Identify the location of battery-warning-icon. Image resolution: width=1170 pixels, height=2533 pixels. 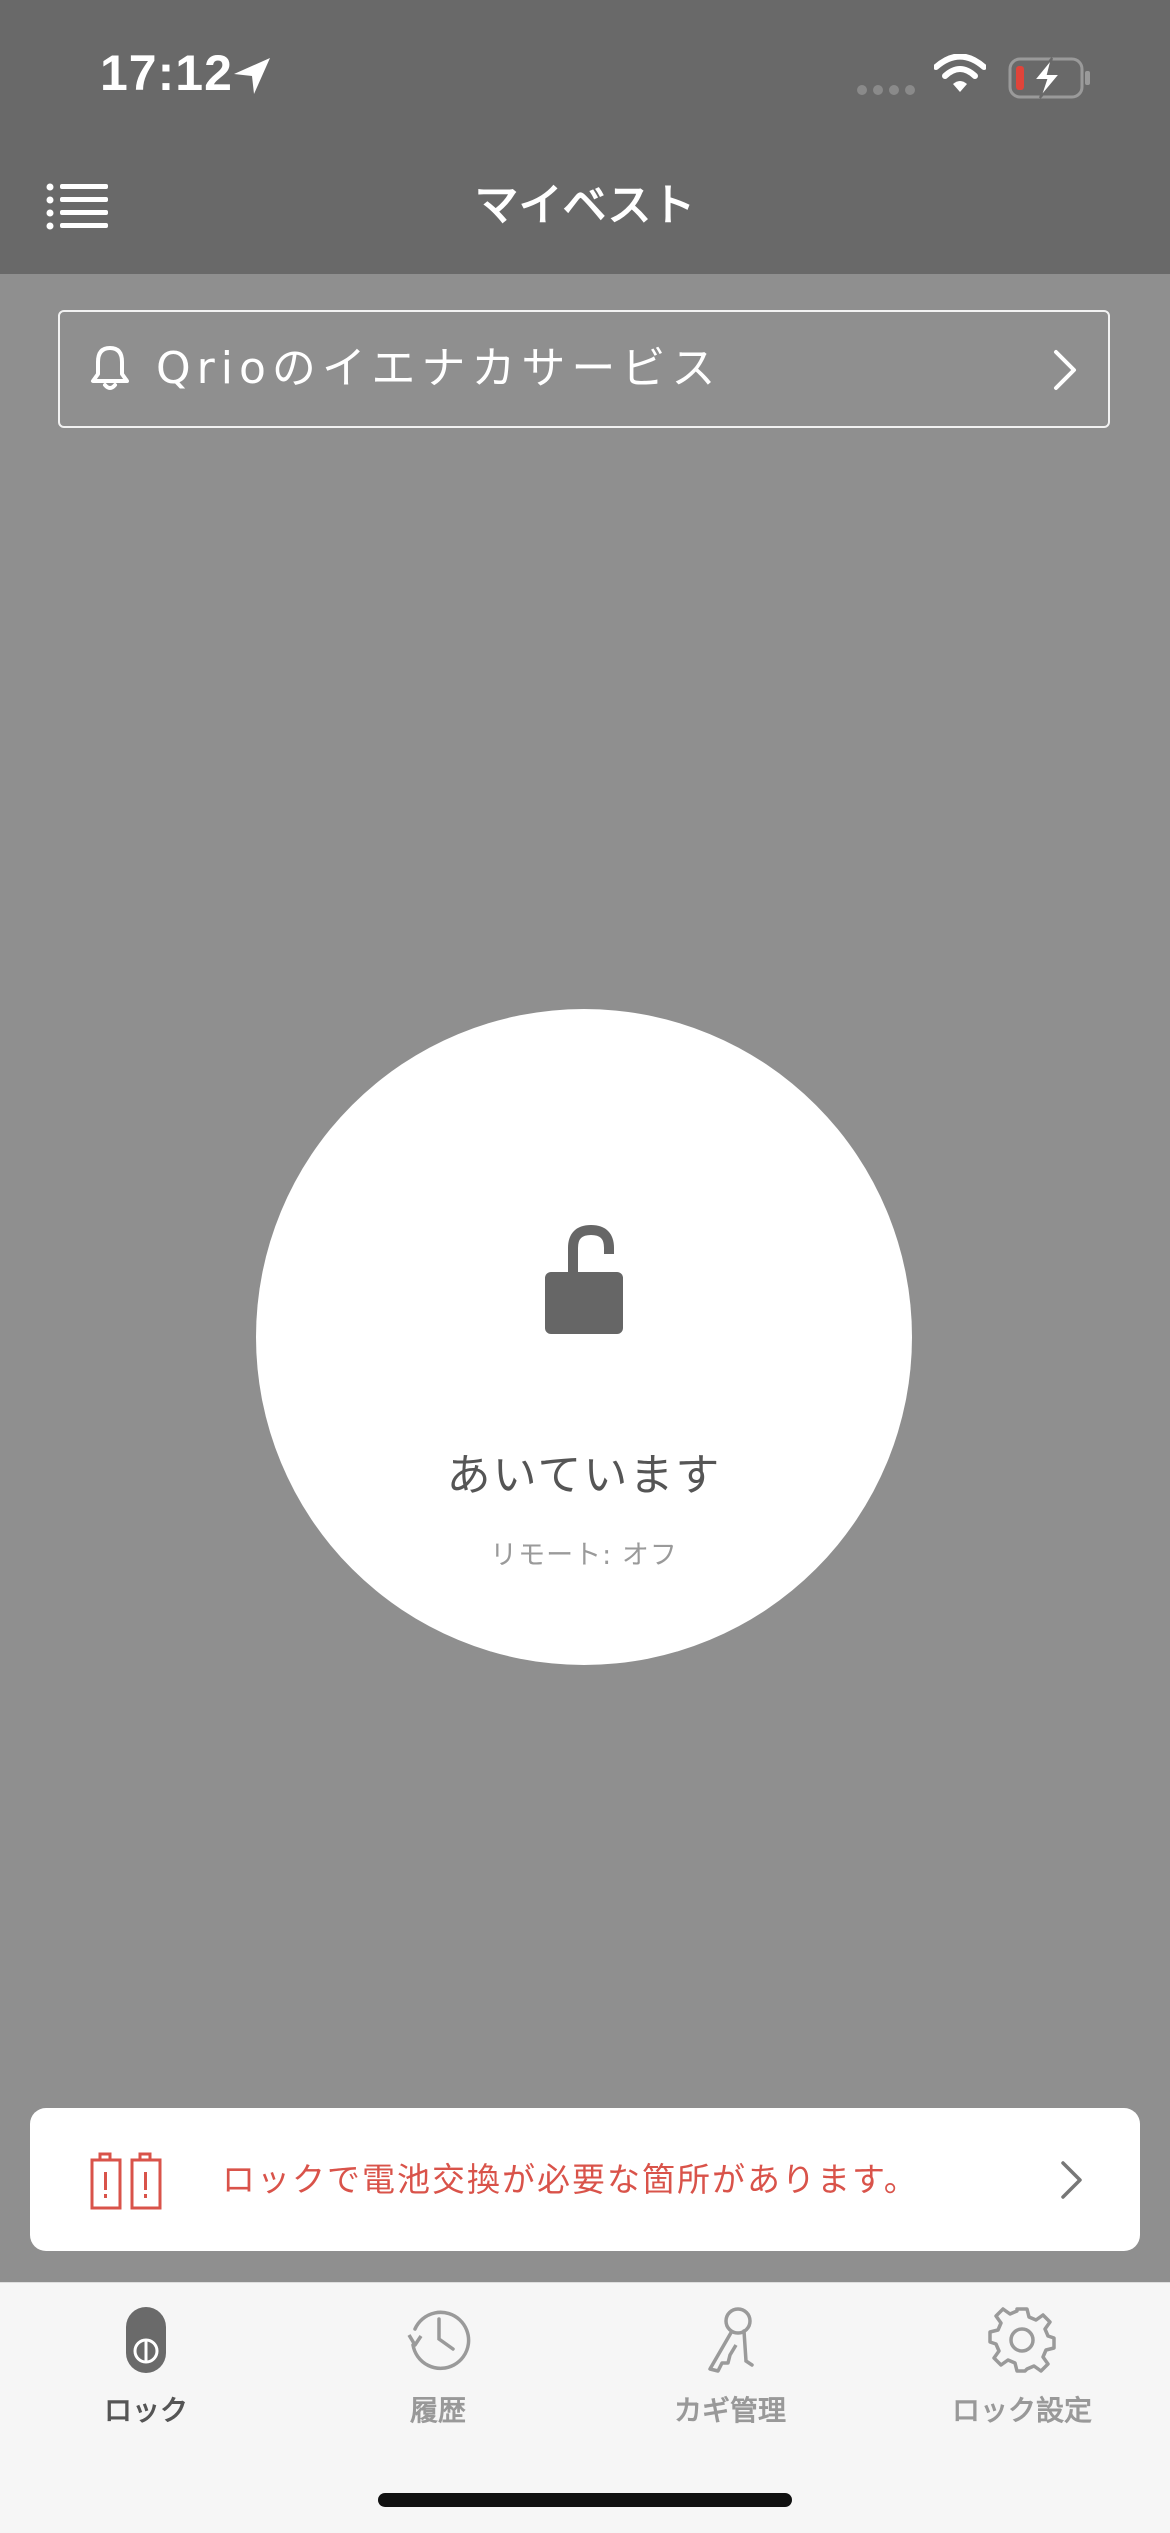
(126, 2181).